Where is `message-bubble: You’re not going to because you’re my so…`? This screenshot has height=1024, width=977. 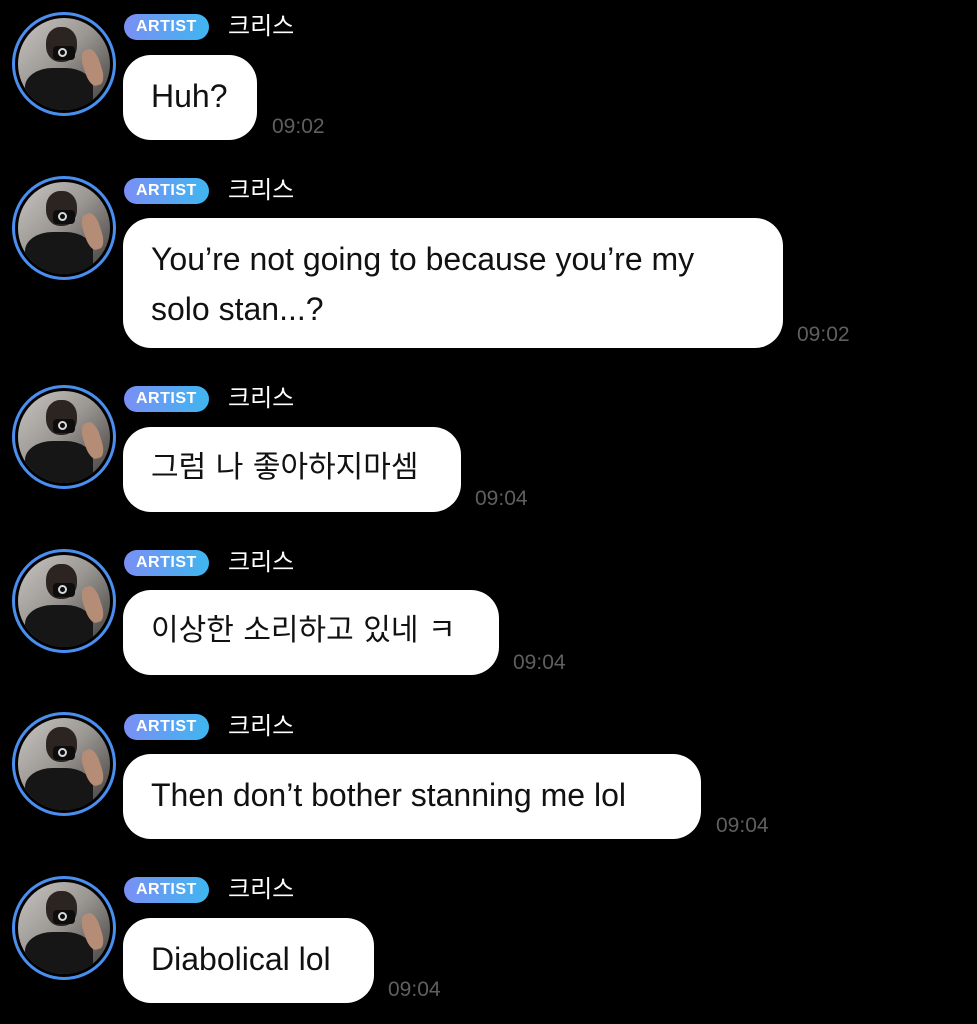
message-bubble: You’re not going to because you’re my so… is located at coordinates (453, 283).